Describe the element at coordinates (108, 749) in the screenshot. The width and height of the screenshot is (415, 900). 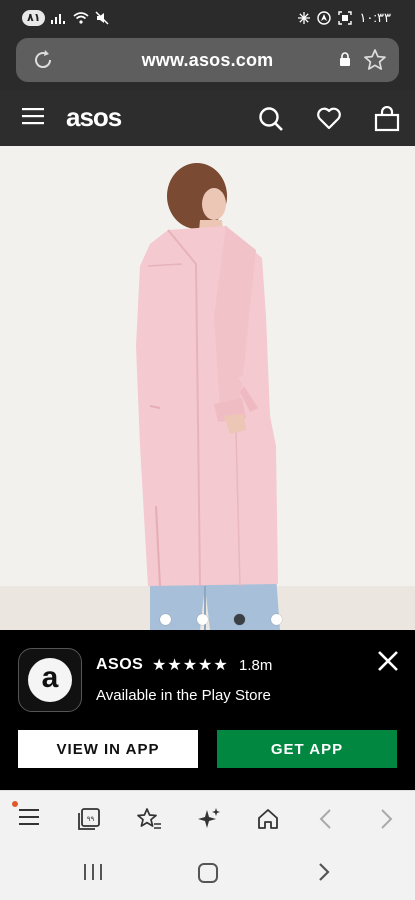
I see `view-in-app-button: VIEW IN APP` at that location.